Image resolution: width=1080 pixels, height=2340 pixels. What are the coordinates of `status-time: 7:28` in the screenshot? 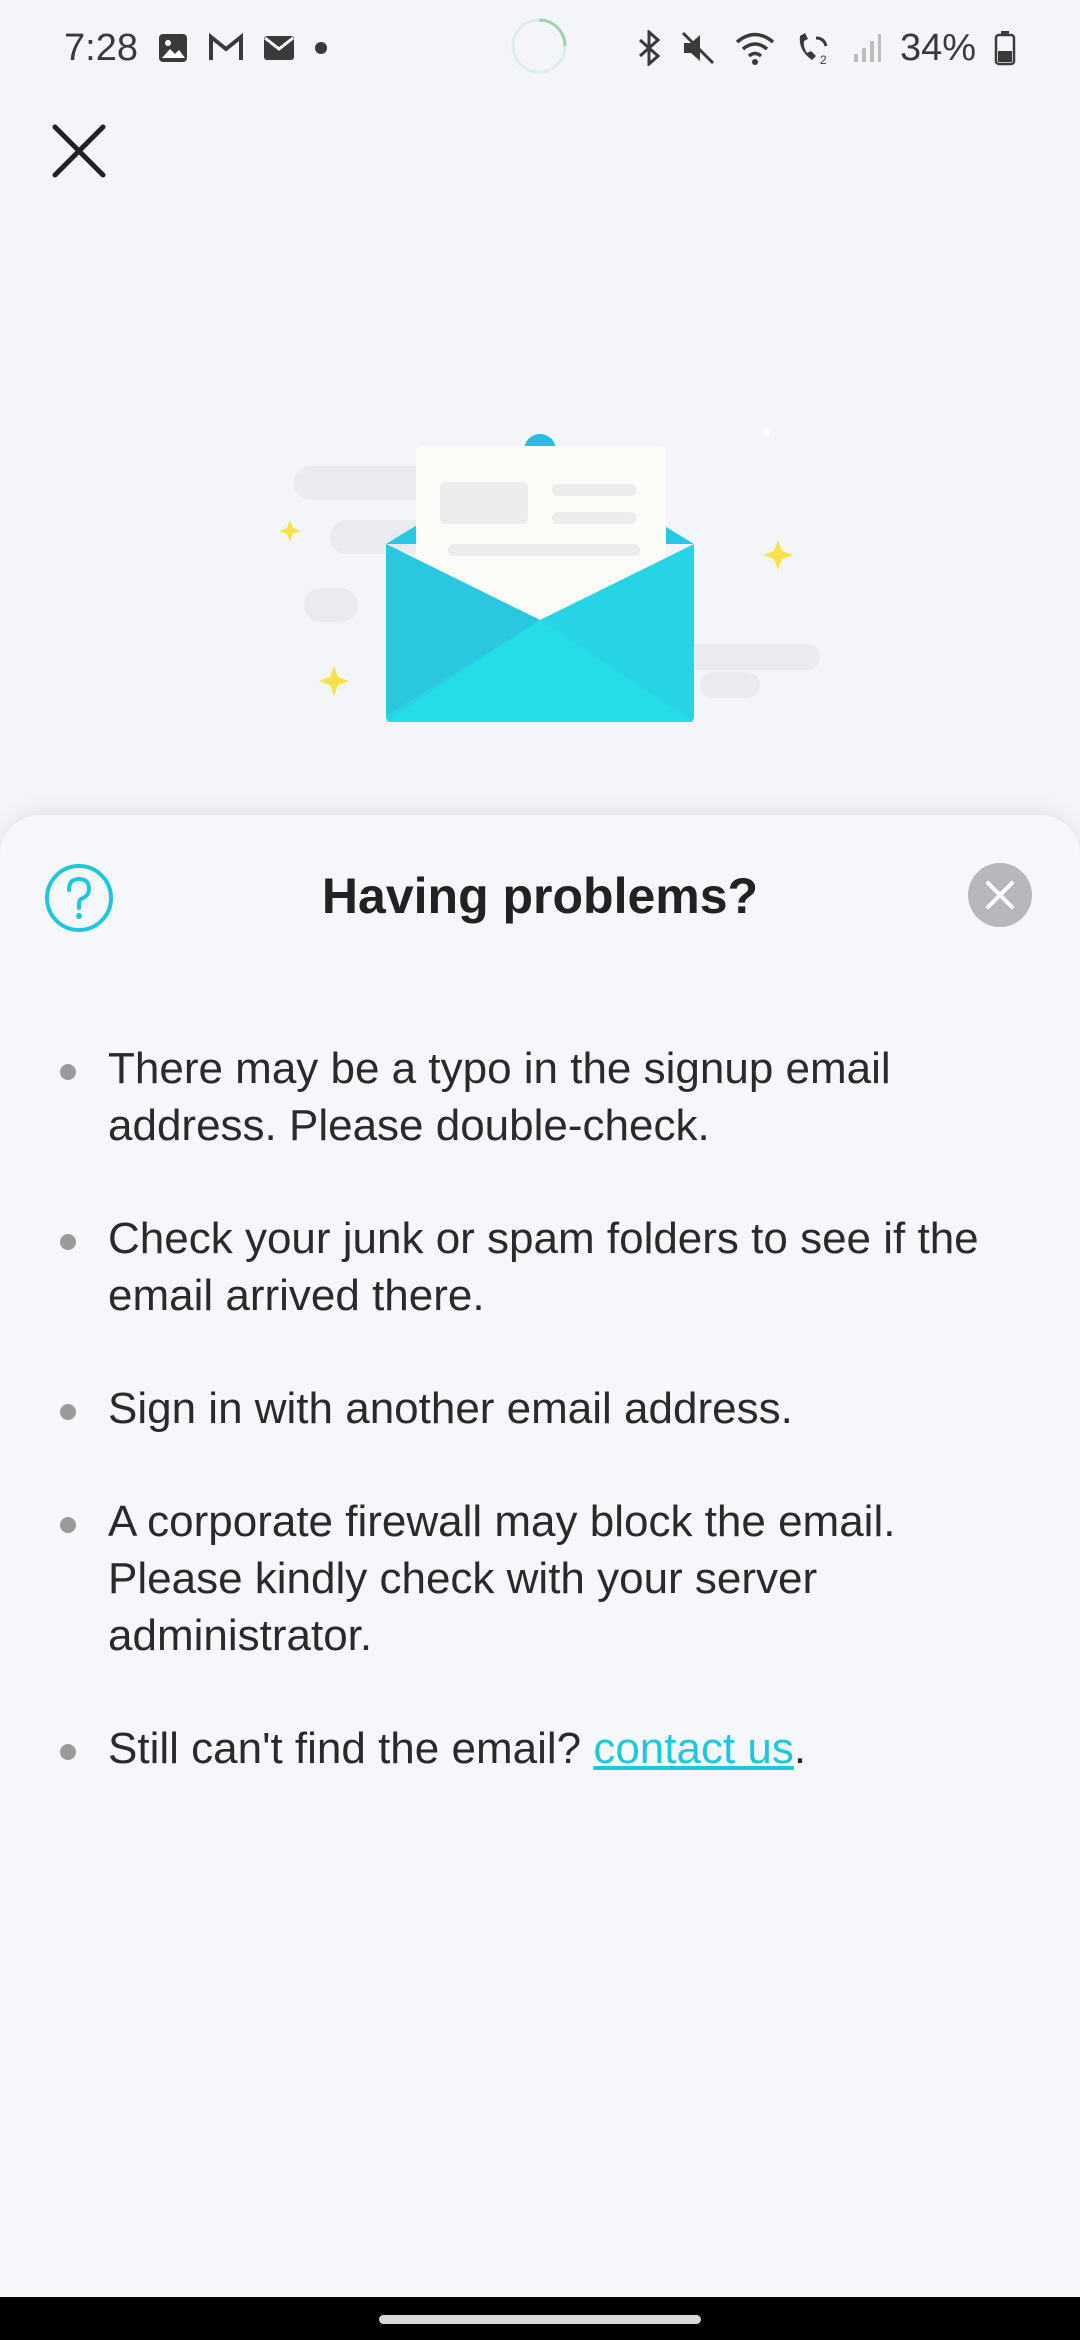 It's located at (101, 47).